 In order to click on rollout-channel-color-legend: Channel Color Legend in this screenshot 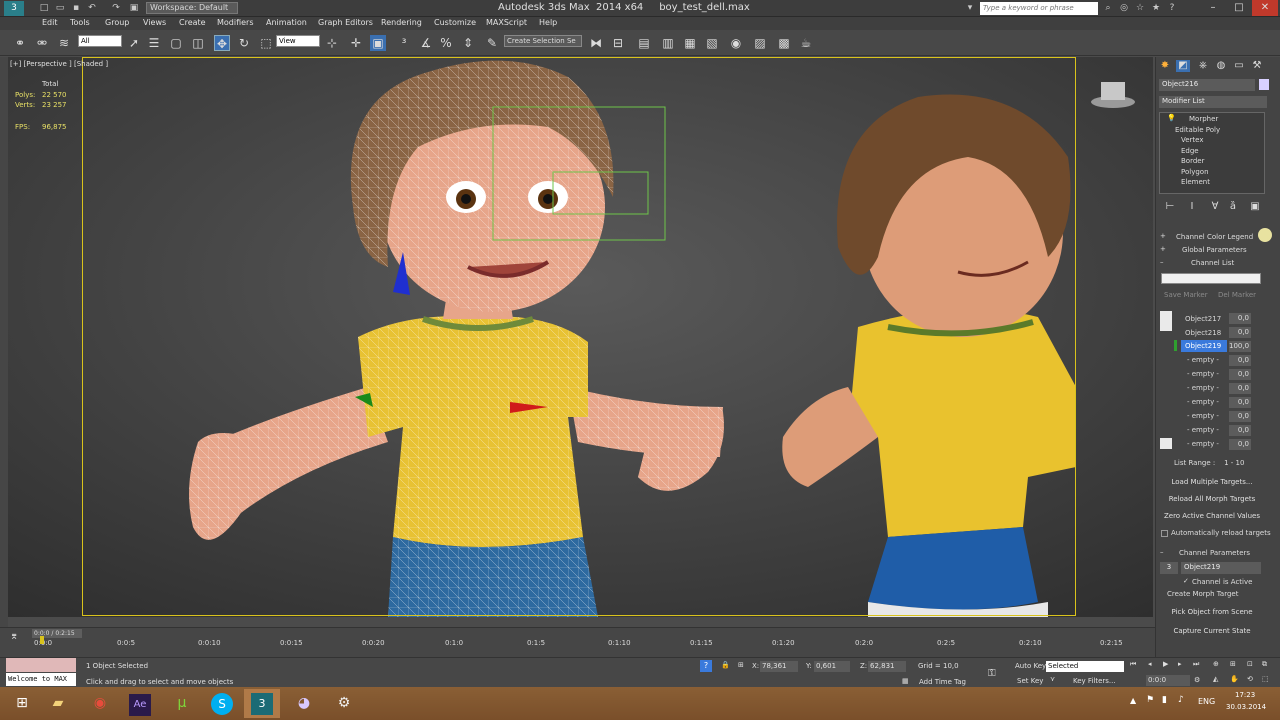, I will do `click(1214, 237)`.